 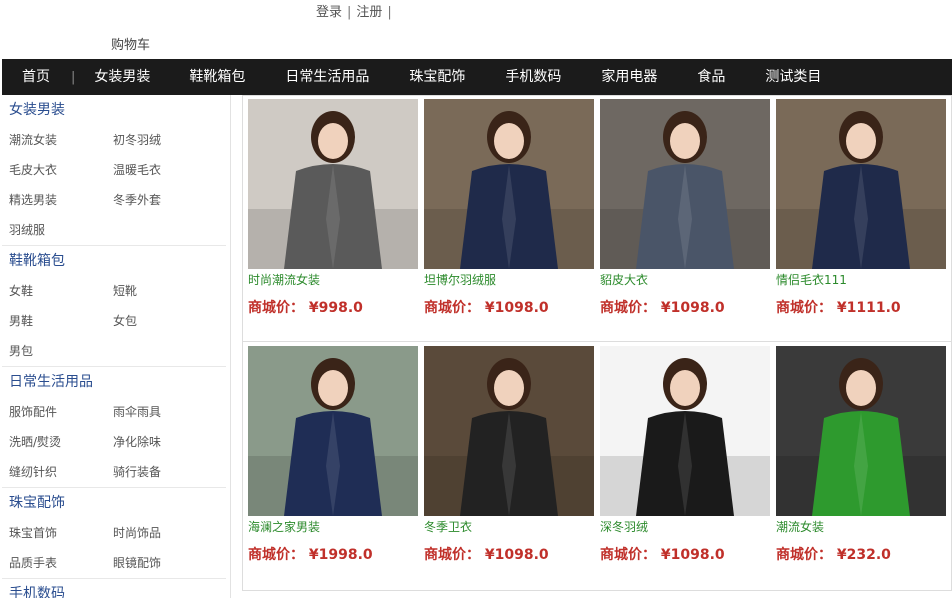 What do you see at coordinates (340, 555) in the screenshot?
I see `price-value: ¥1998.0` at bounding box center [340, 555].